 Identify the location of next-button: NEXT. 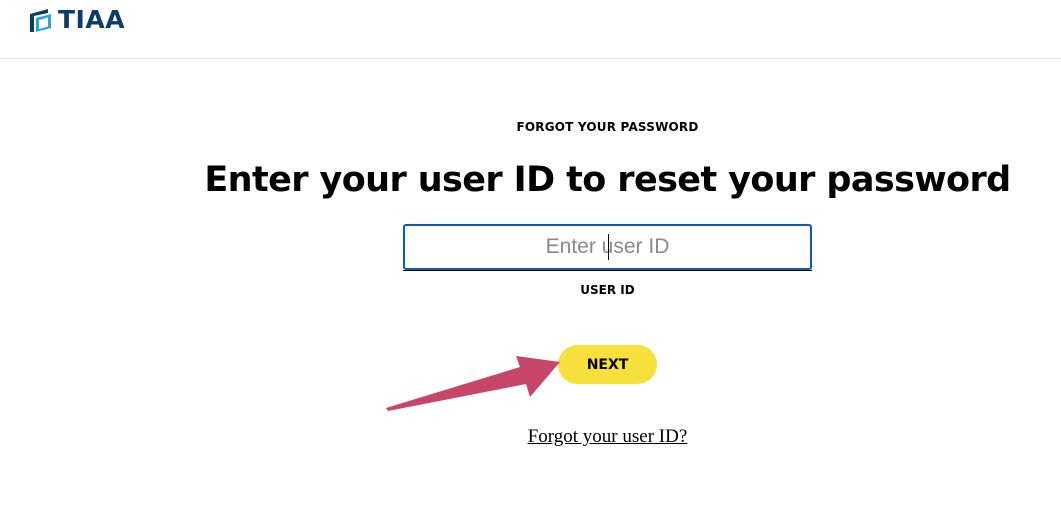
(607, 364).